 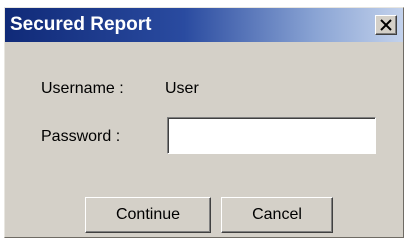 I want to click on close-icon, so click(x=386, y=25).